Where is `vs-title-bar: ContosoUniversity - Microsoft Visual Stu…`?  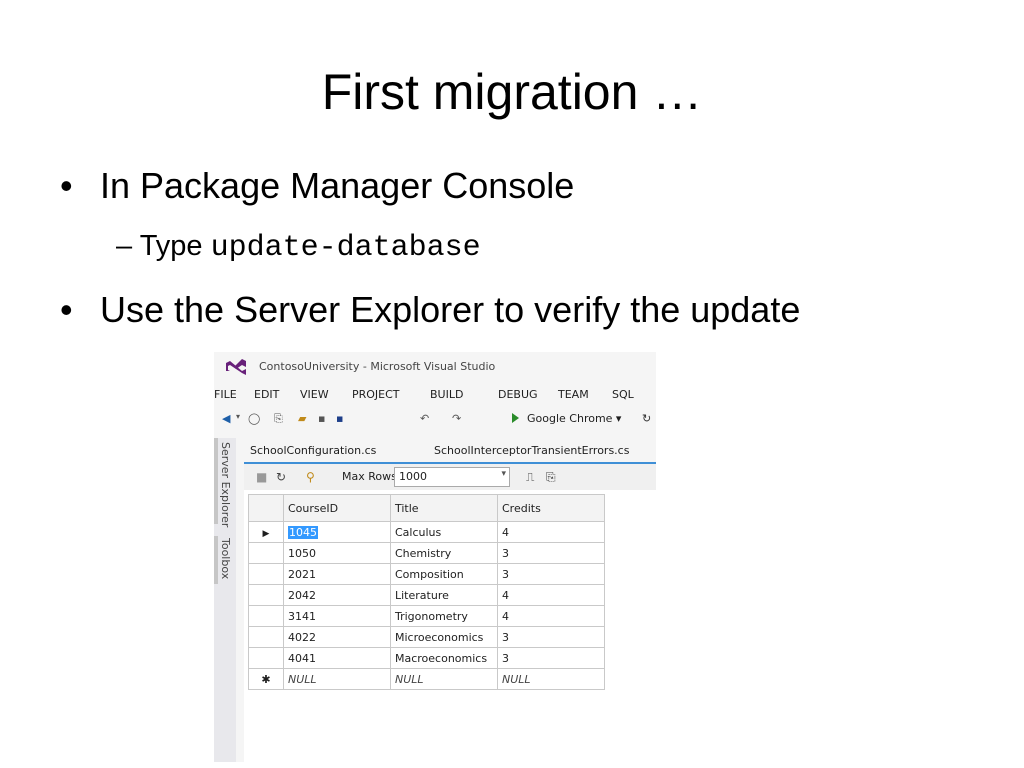
vs-title-bar: ContosoUniversity - Microsoft Visual Stu… is located at coordinates (435, 367).